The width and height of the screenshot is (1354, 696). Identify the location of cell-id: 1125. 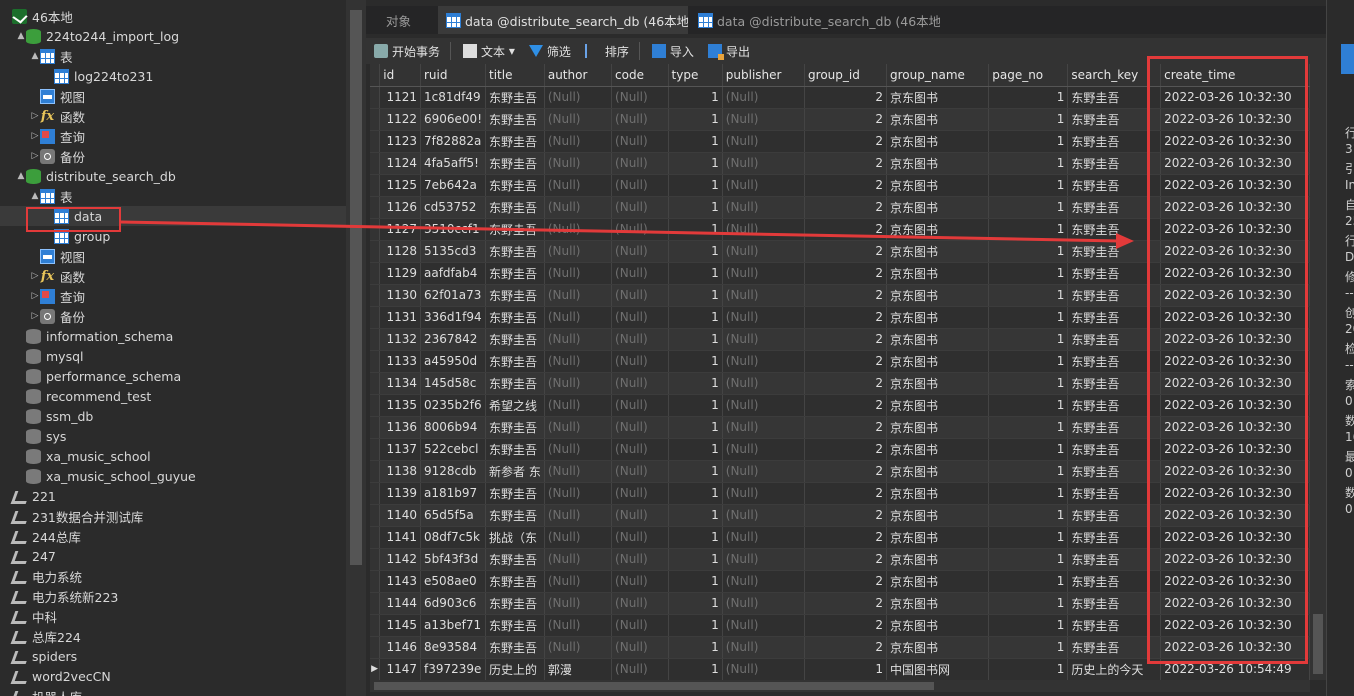
(400, 185).